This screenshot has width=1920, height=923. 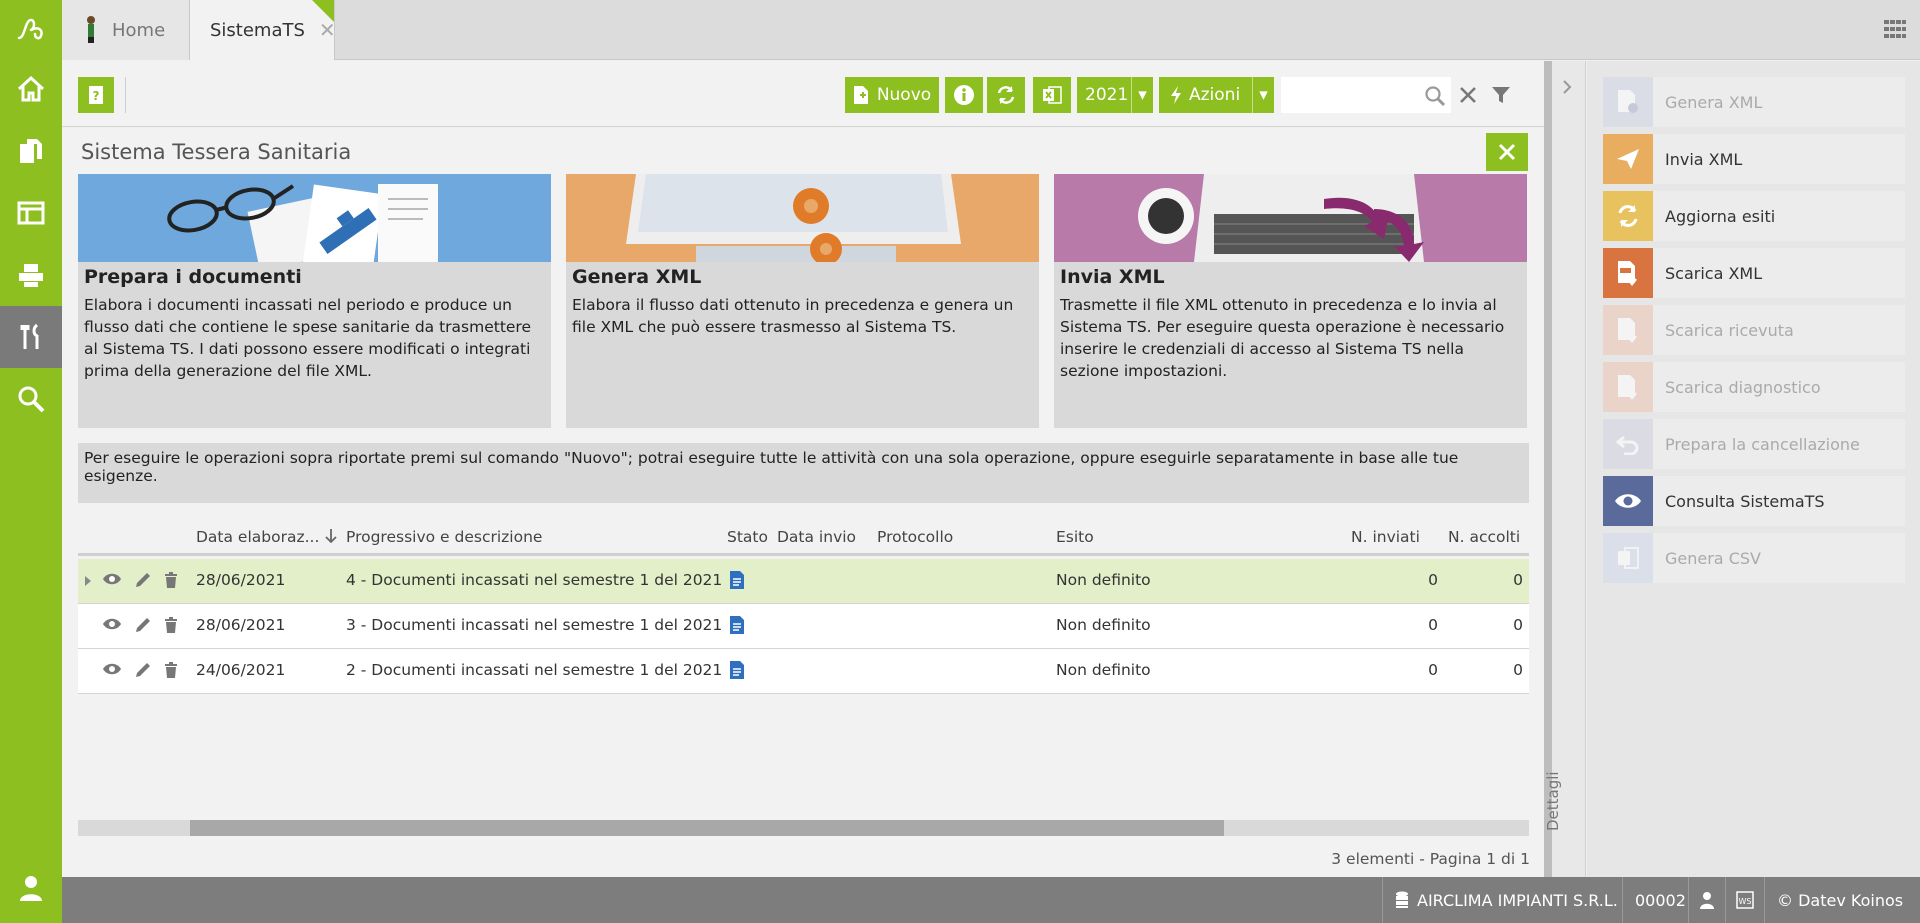 What do you see at coordinates (1754, 330) in the screenshot?
I see `action-scarica-ricevuta: Scarica ricevuta` at bounding box center [1754, 330].